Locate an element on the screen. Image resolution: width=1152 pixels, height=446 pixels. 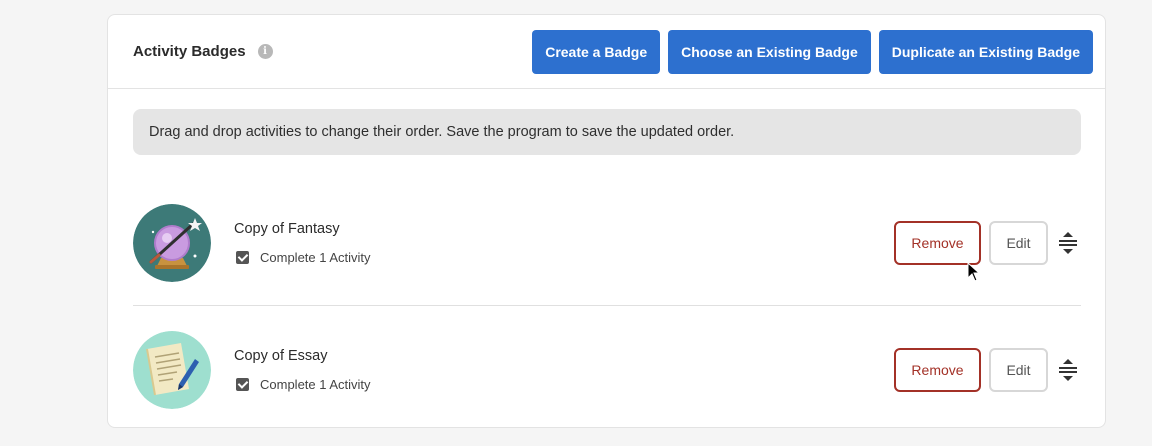
paper-pen-icon is located at coordinates (172, 370).